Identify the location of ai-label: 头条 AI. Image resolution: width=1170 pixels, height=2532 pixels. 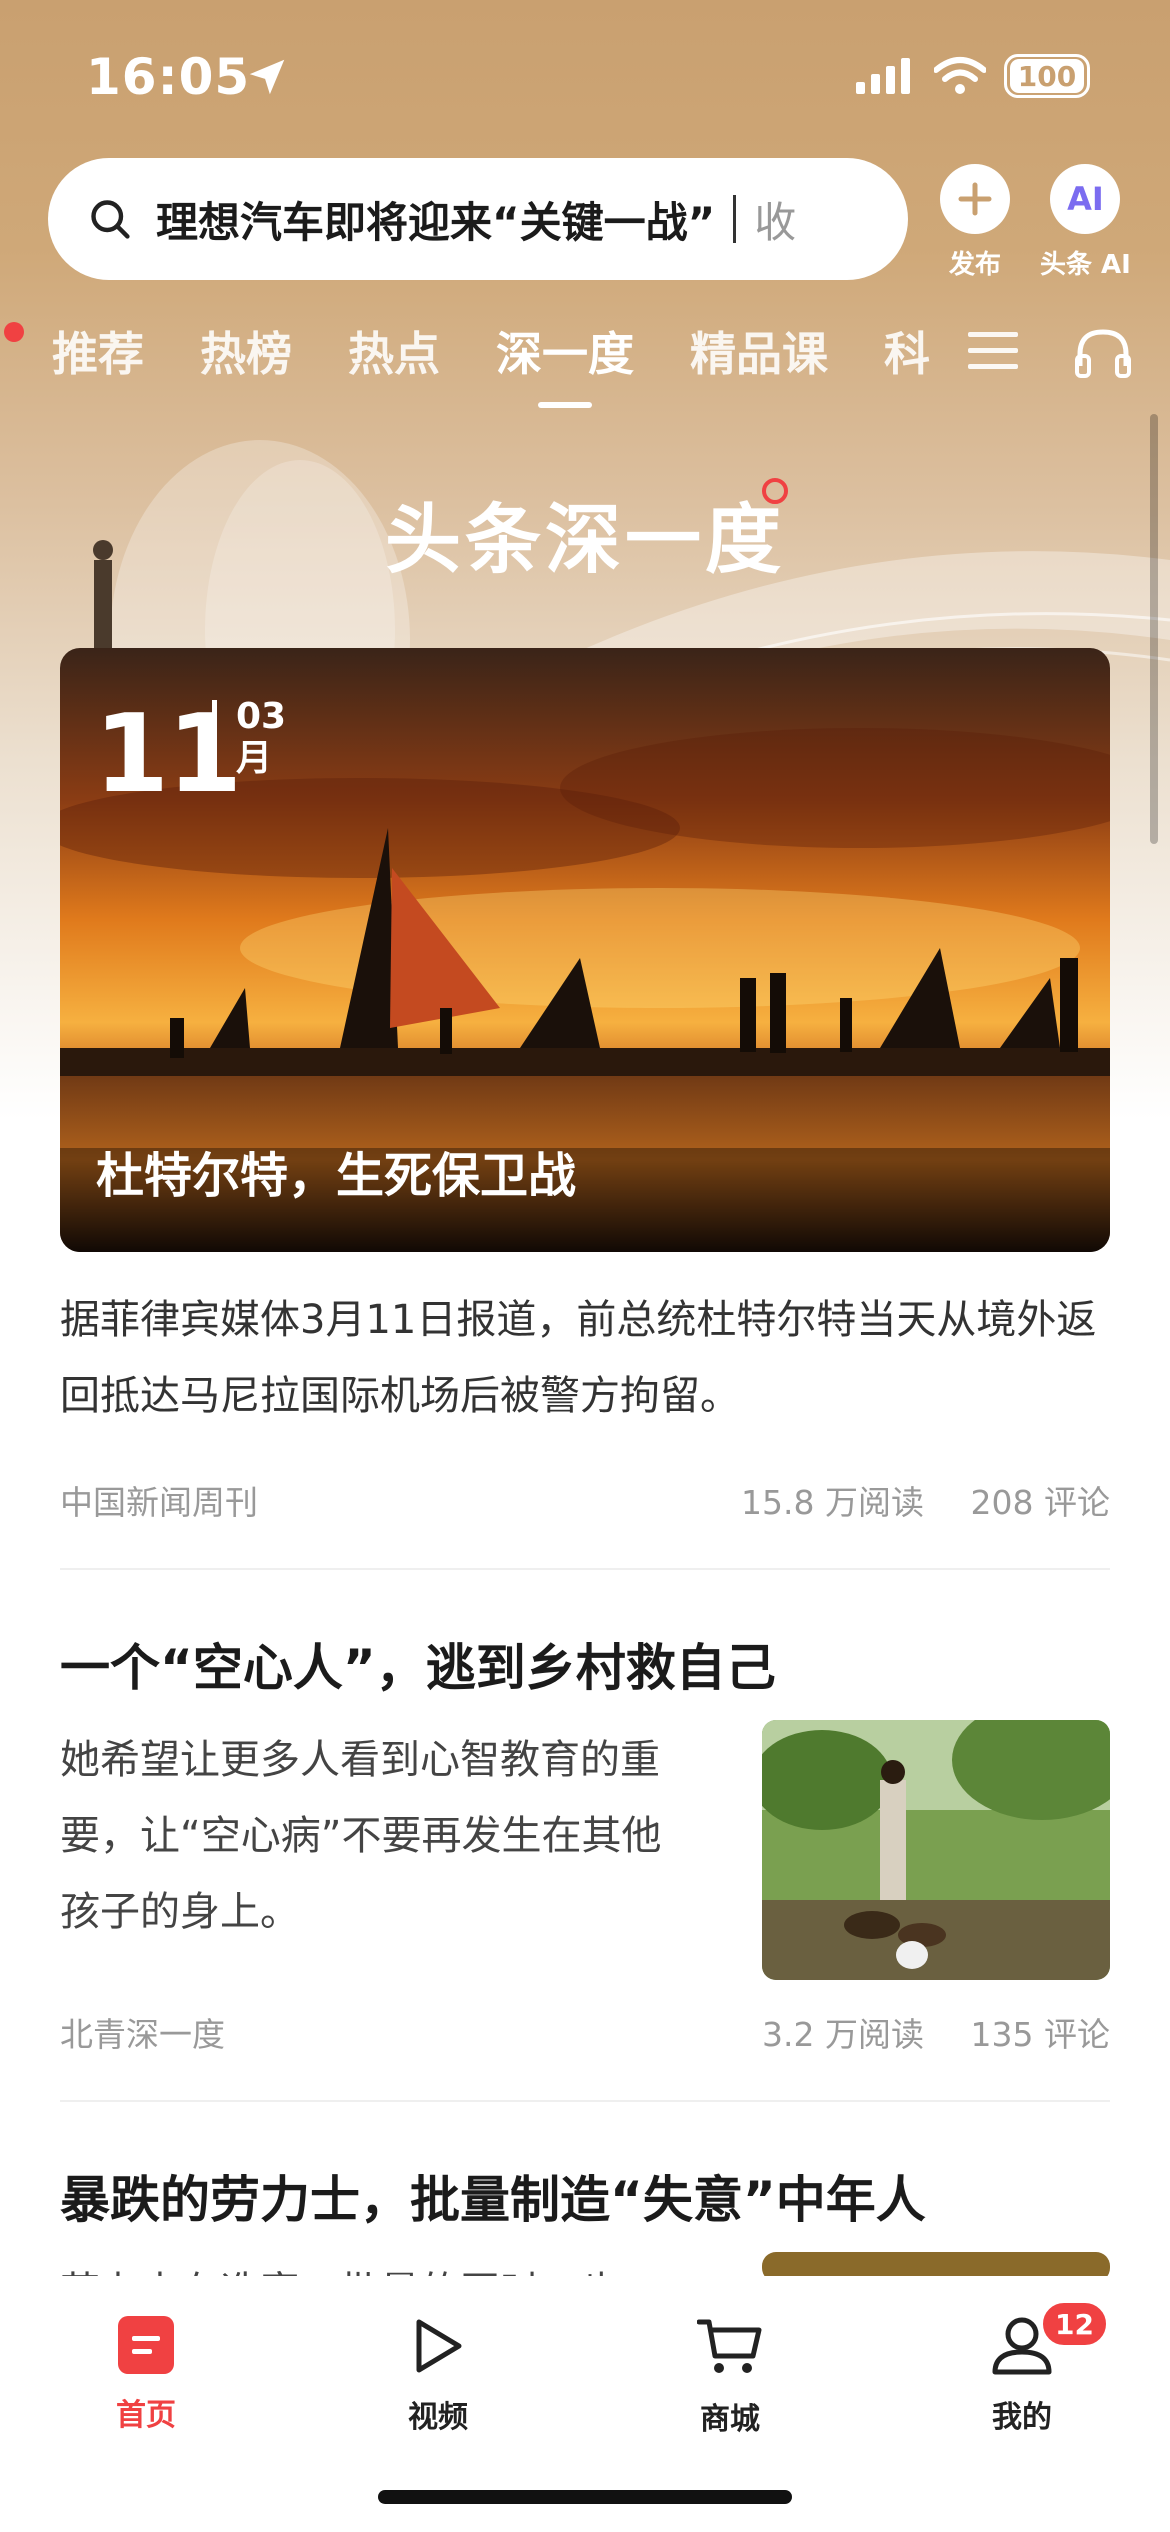
(1085, 265).